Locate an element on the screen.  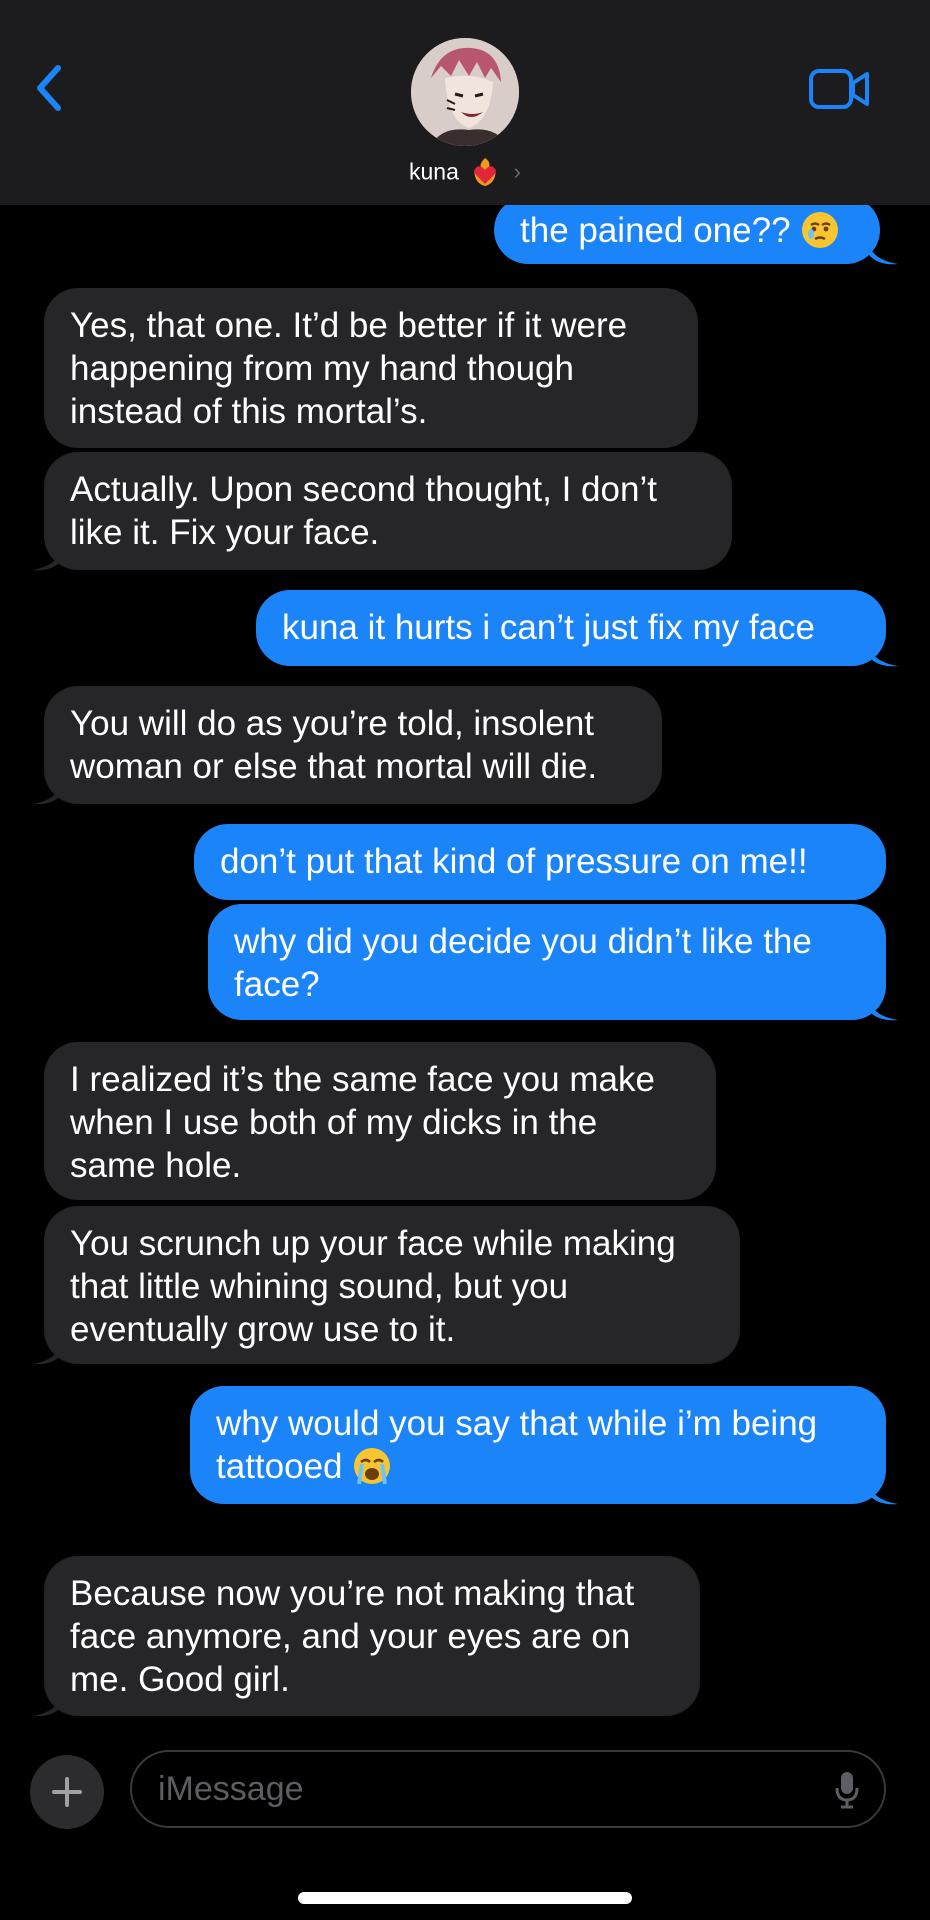
heart-on-fire-emoji is located at coordinates (485, 172).